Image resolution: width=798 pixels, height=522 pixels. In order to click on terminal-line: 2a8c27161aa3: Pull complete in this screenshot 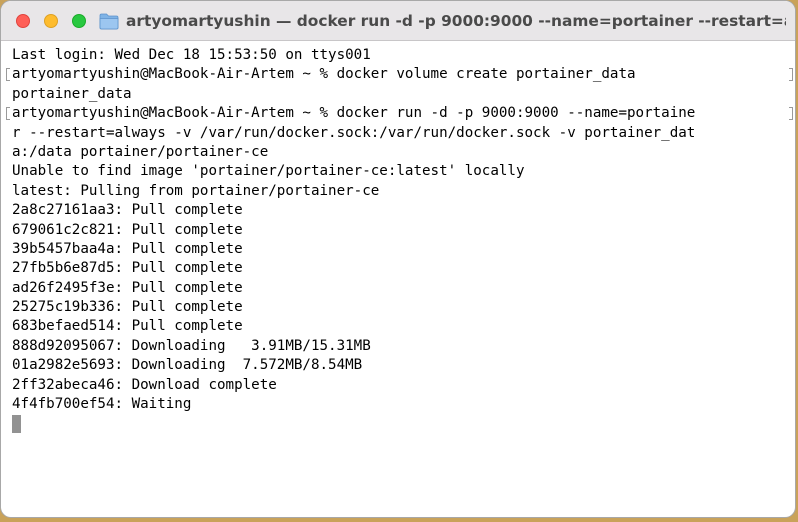, I will do `click(127, 210)`.